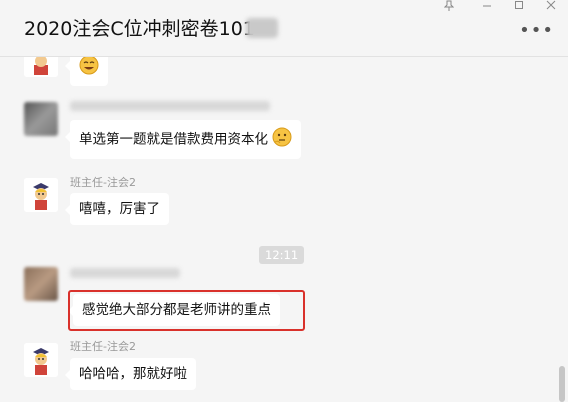 This screenshot has width=568, height=402. Describe the element at coordinates (186, 310) in the screenshot. I see `highlight-box` at that location.